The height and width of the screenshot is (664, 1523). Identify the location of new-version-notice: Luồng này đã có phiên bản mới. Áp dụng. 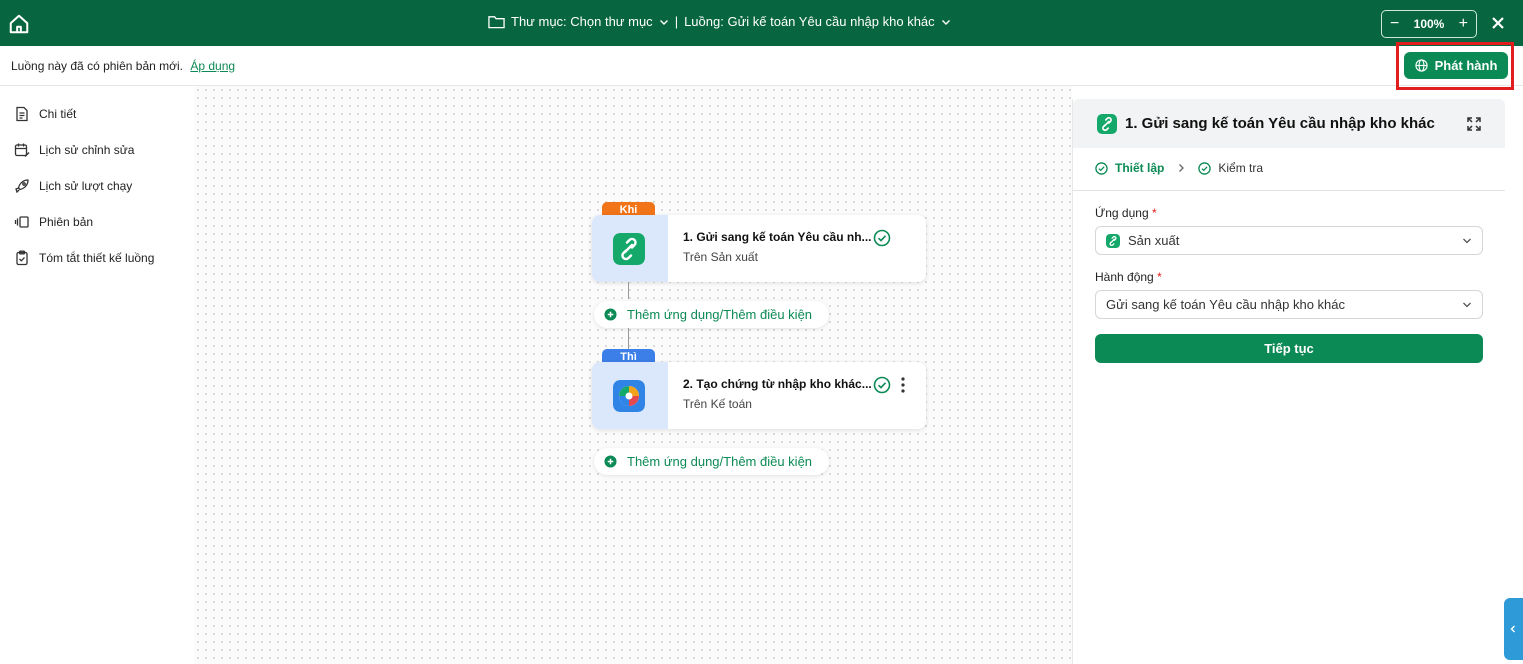
(123, 66).